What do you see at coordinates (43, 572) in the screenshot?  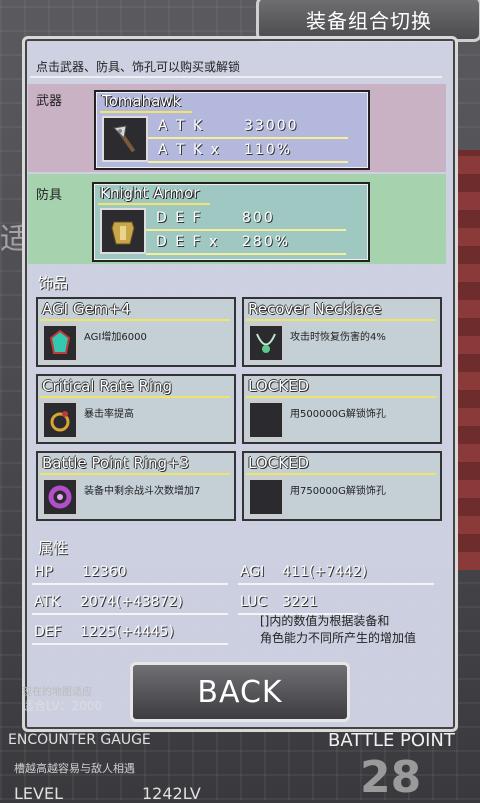 I see `hp-label: HP` at bounding box center [43, 572].